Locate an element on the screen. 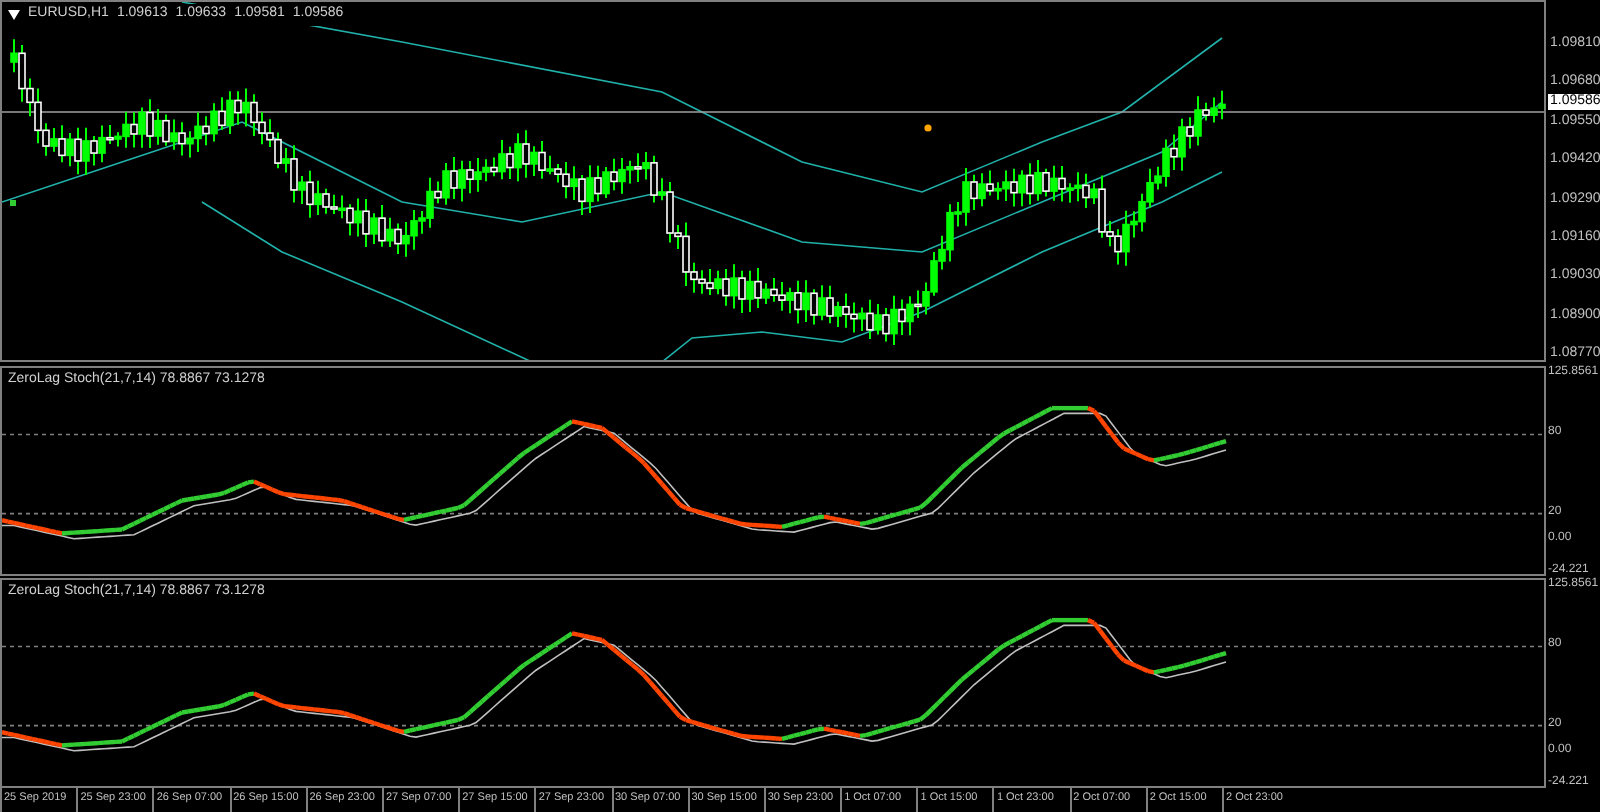 The image size is (1600, 812). square-marker-icon is located at coordinates (13, 203).